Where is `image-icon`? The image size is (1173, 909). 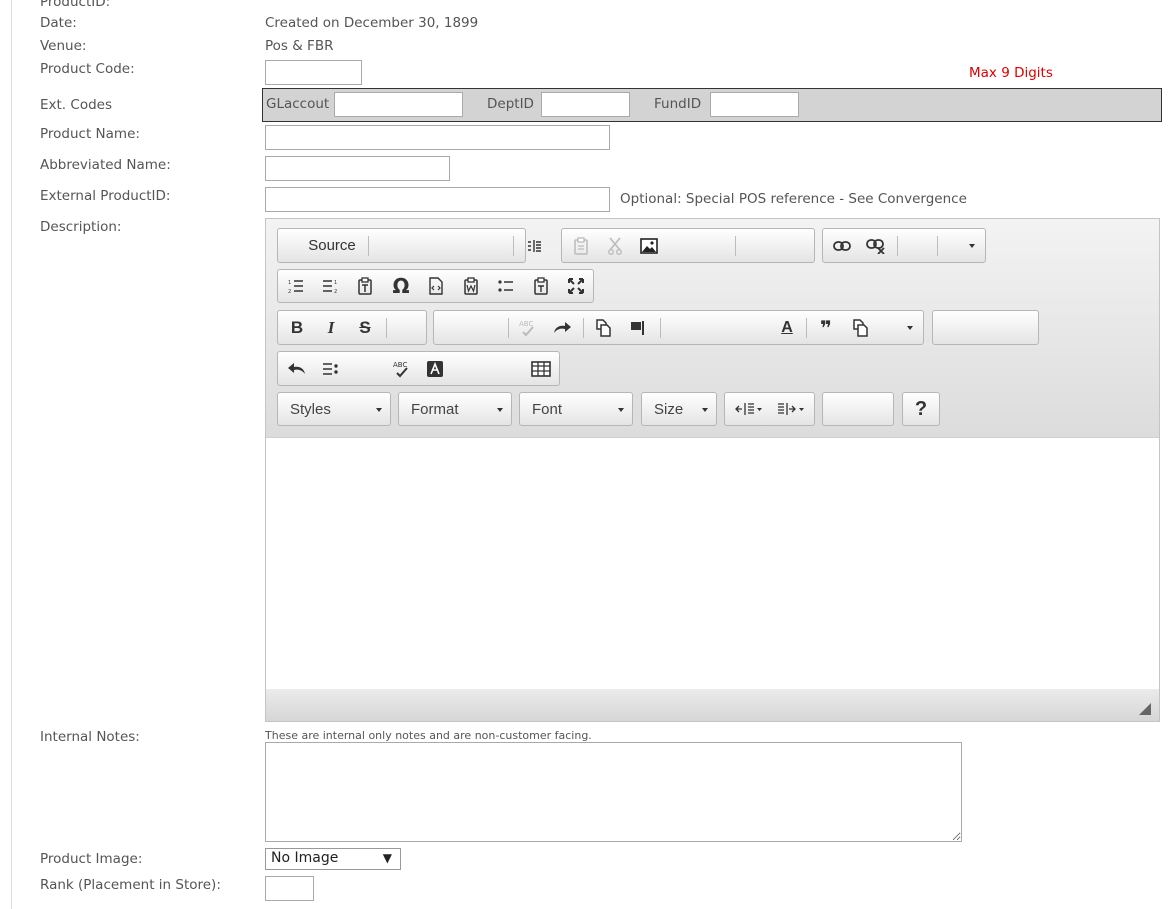 image-icon is located at coordinates (649, 245).